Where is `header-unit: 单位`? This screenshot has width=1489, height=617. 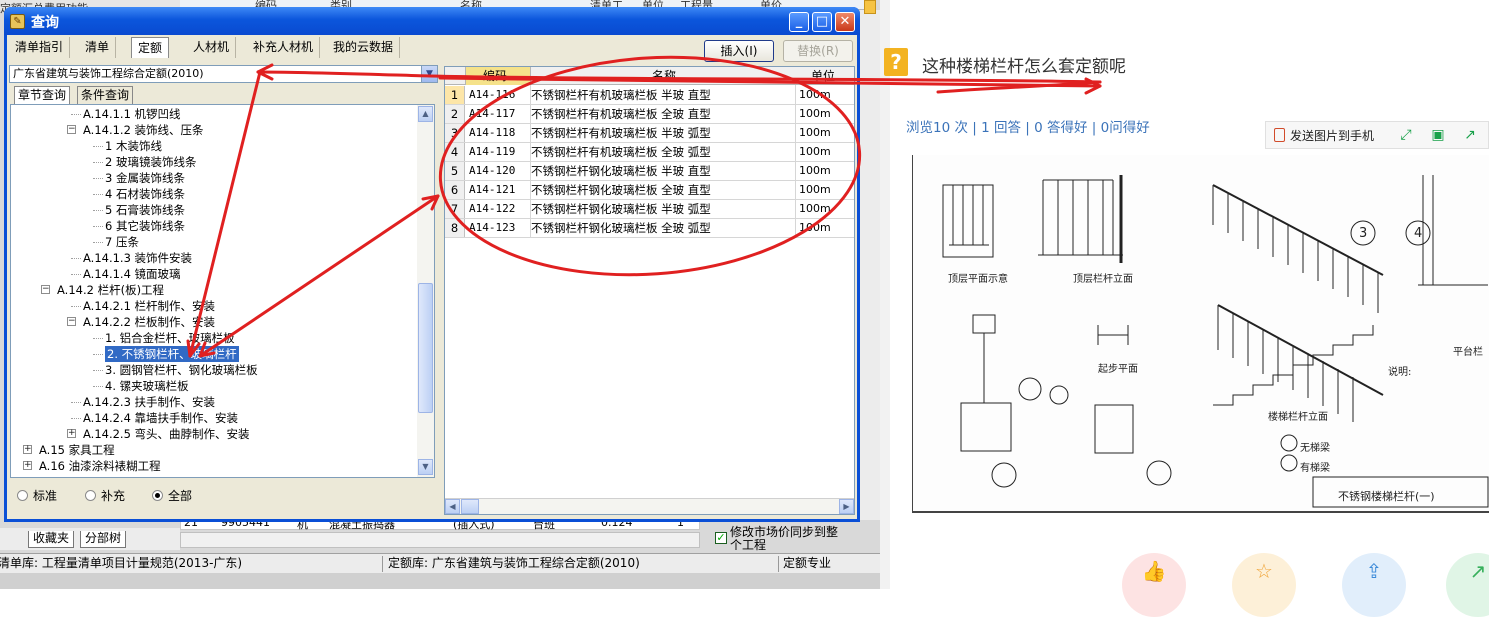 header-unit: 单位 is located at coordinates (823, 76).